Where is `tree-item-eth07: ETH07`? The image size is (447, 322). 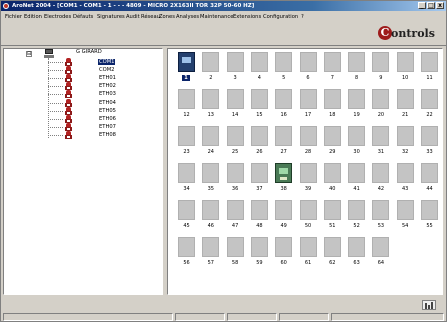 tree-item-eth07: ETH07 is located at coordinates (82, 126).